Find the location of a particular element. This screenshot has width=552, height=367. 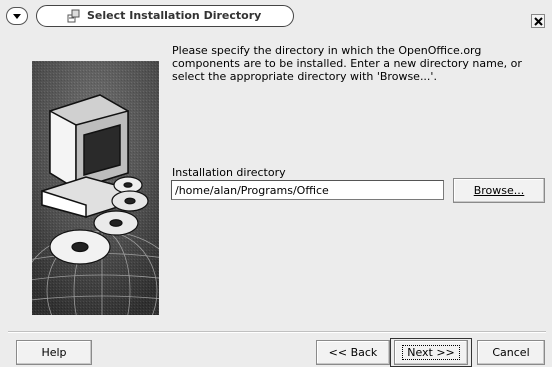

installation-directory-input is located at coordinates (307, 190).